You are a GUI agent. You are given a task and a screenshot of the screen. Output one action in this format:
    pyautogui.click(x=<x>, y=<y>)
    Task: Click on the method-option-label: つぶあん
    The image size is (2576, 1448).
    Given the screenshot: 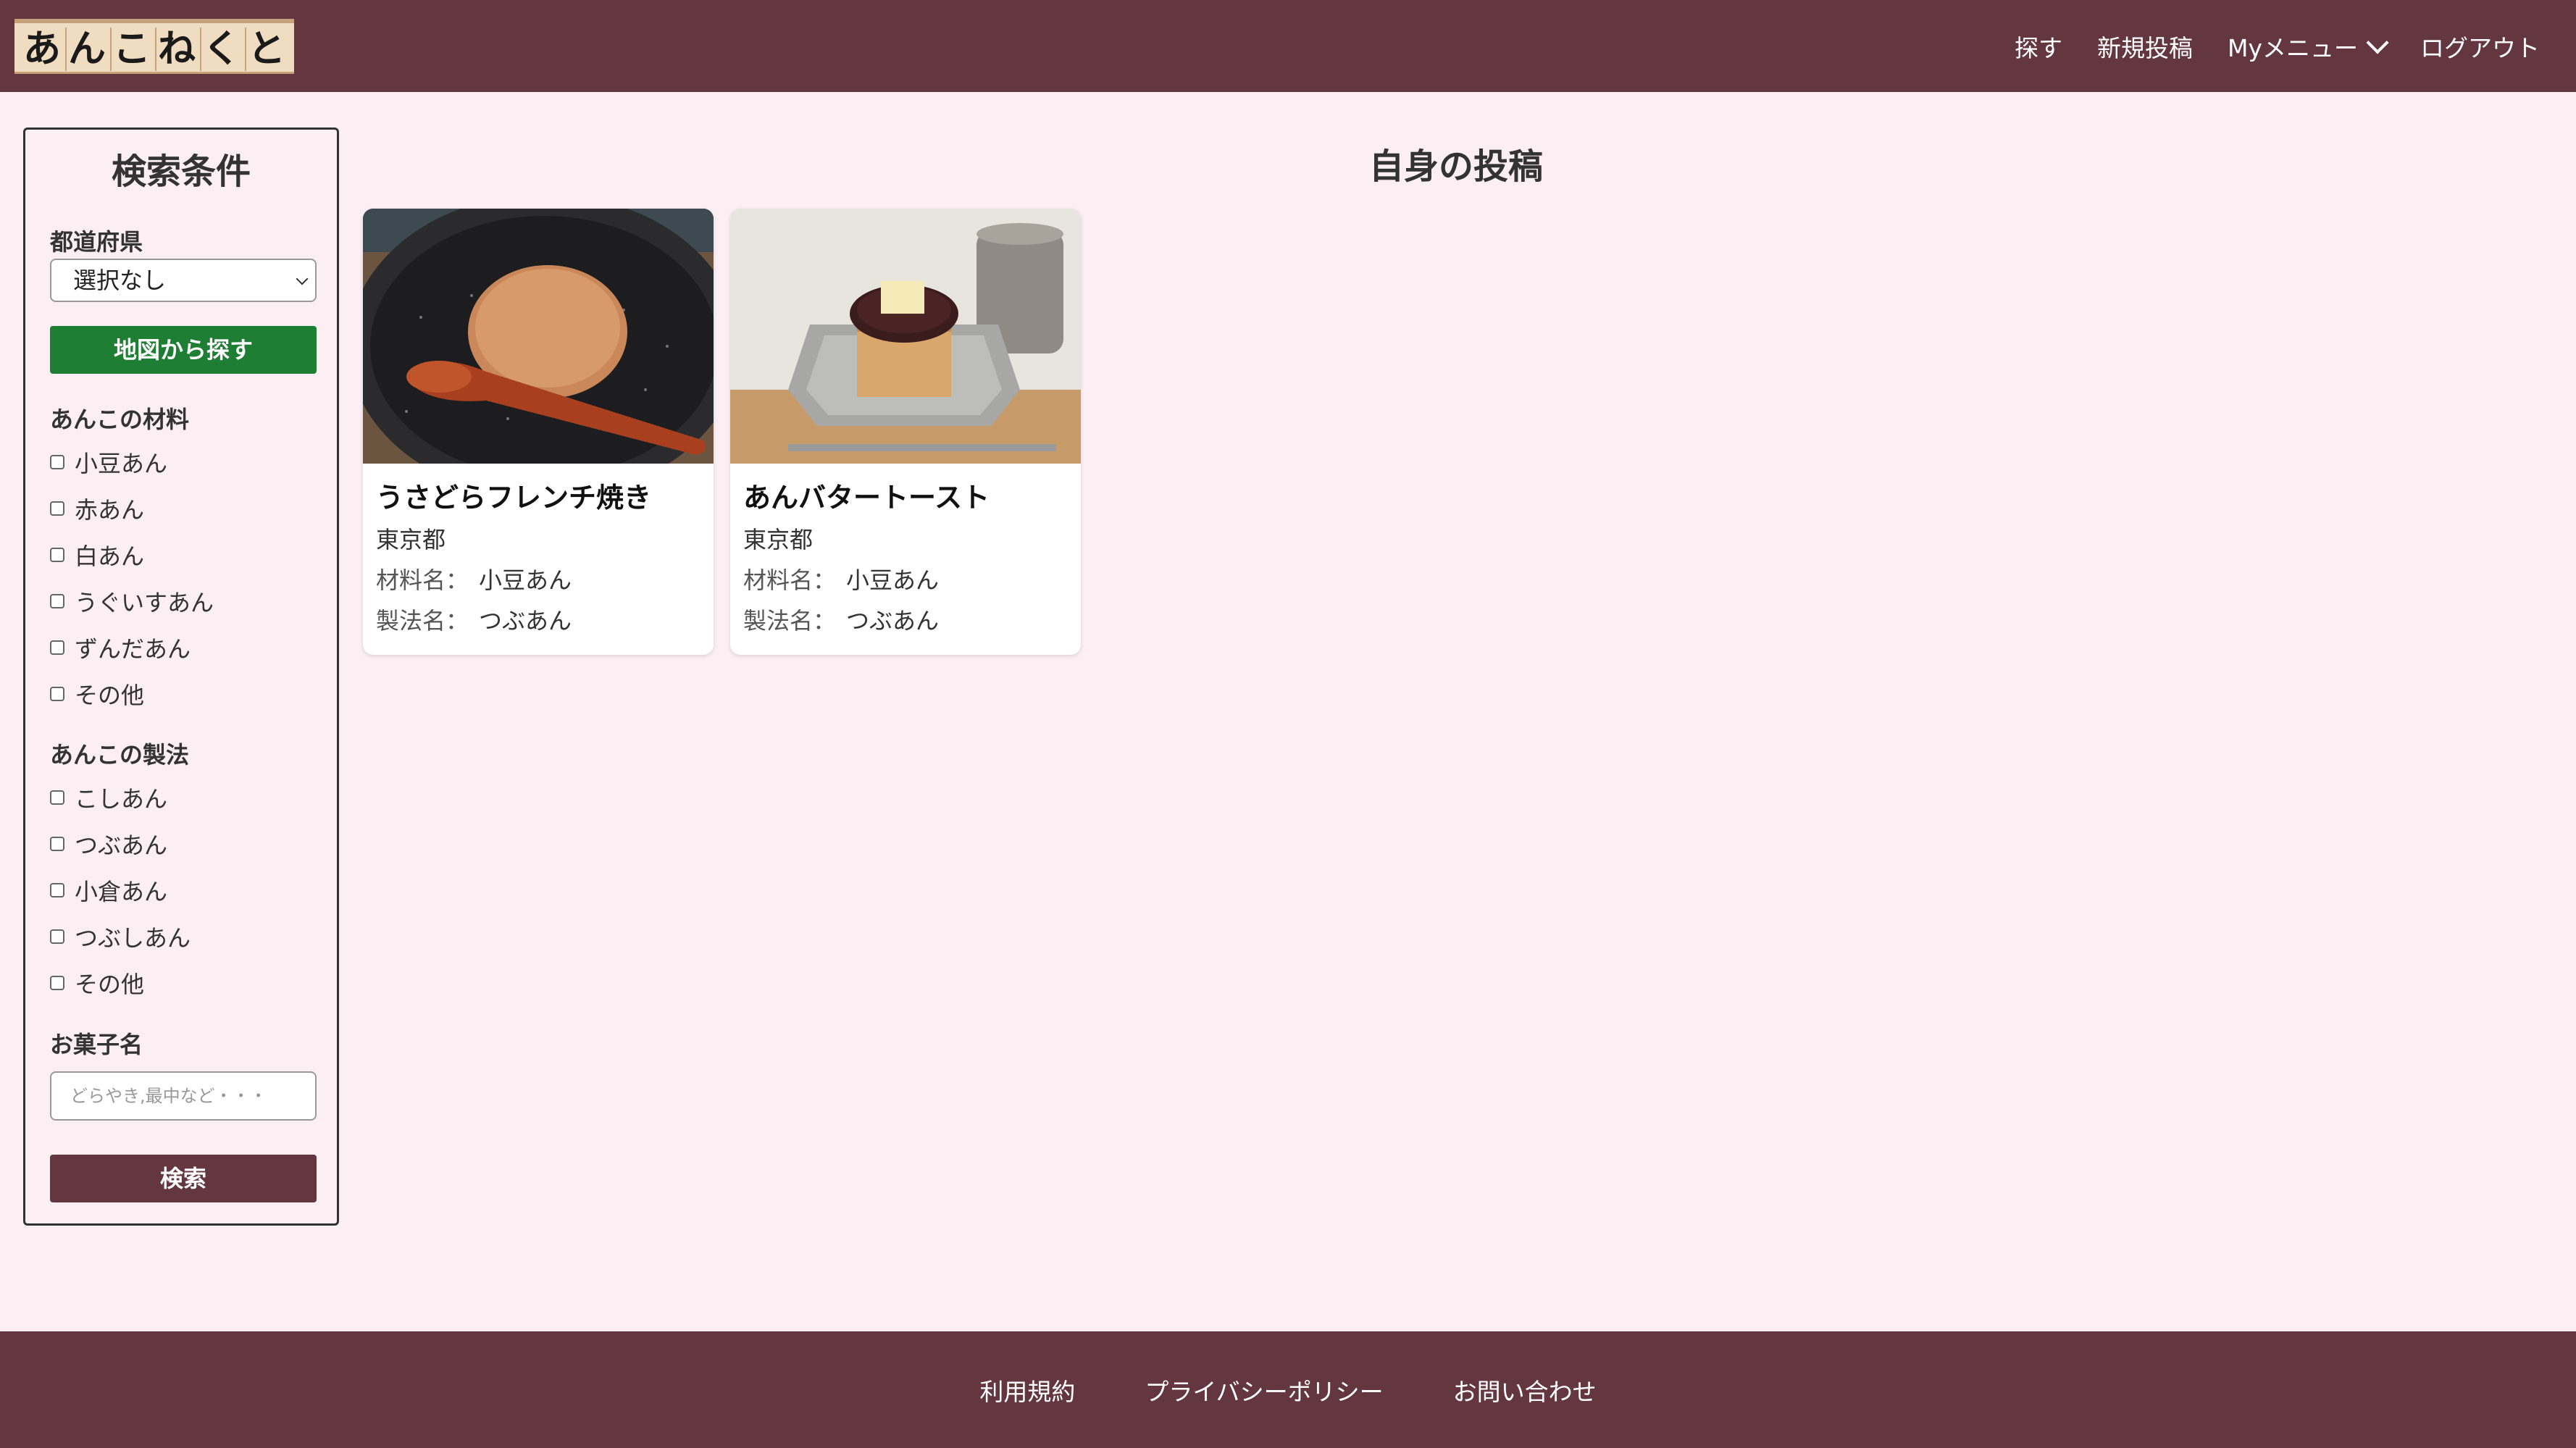 What is the action you would take?
    pyautogui.click(x=121, y=846)
    